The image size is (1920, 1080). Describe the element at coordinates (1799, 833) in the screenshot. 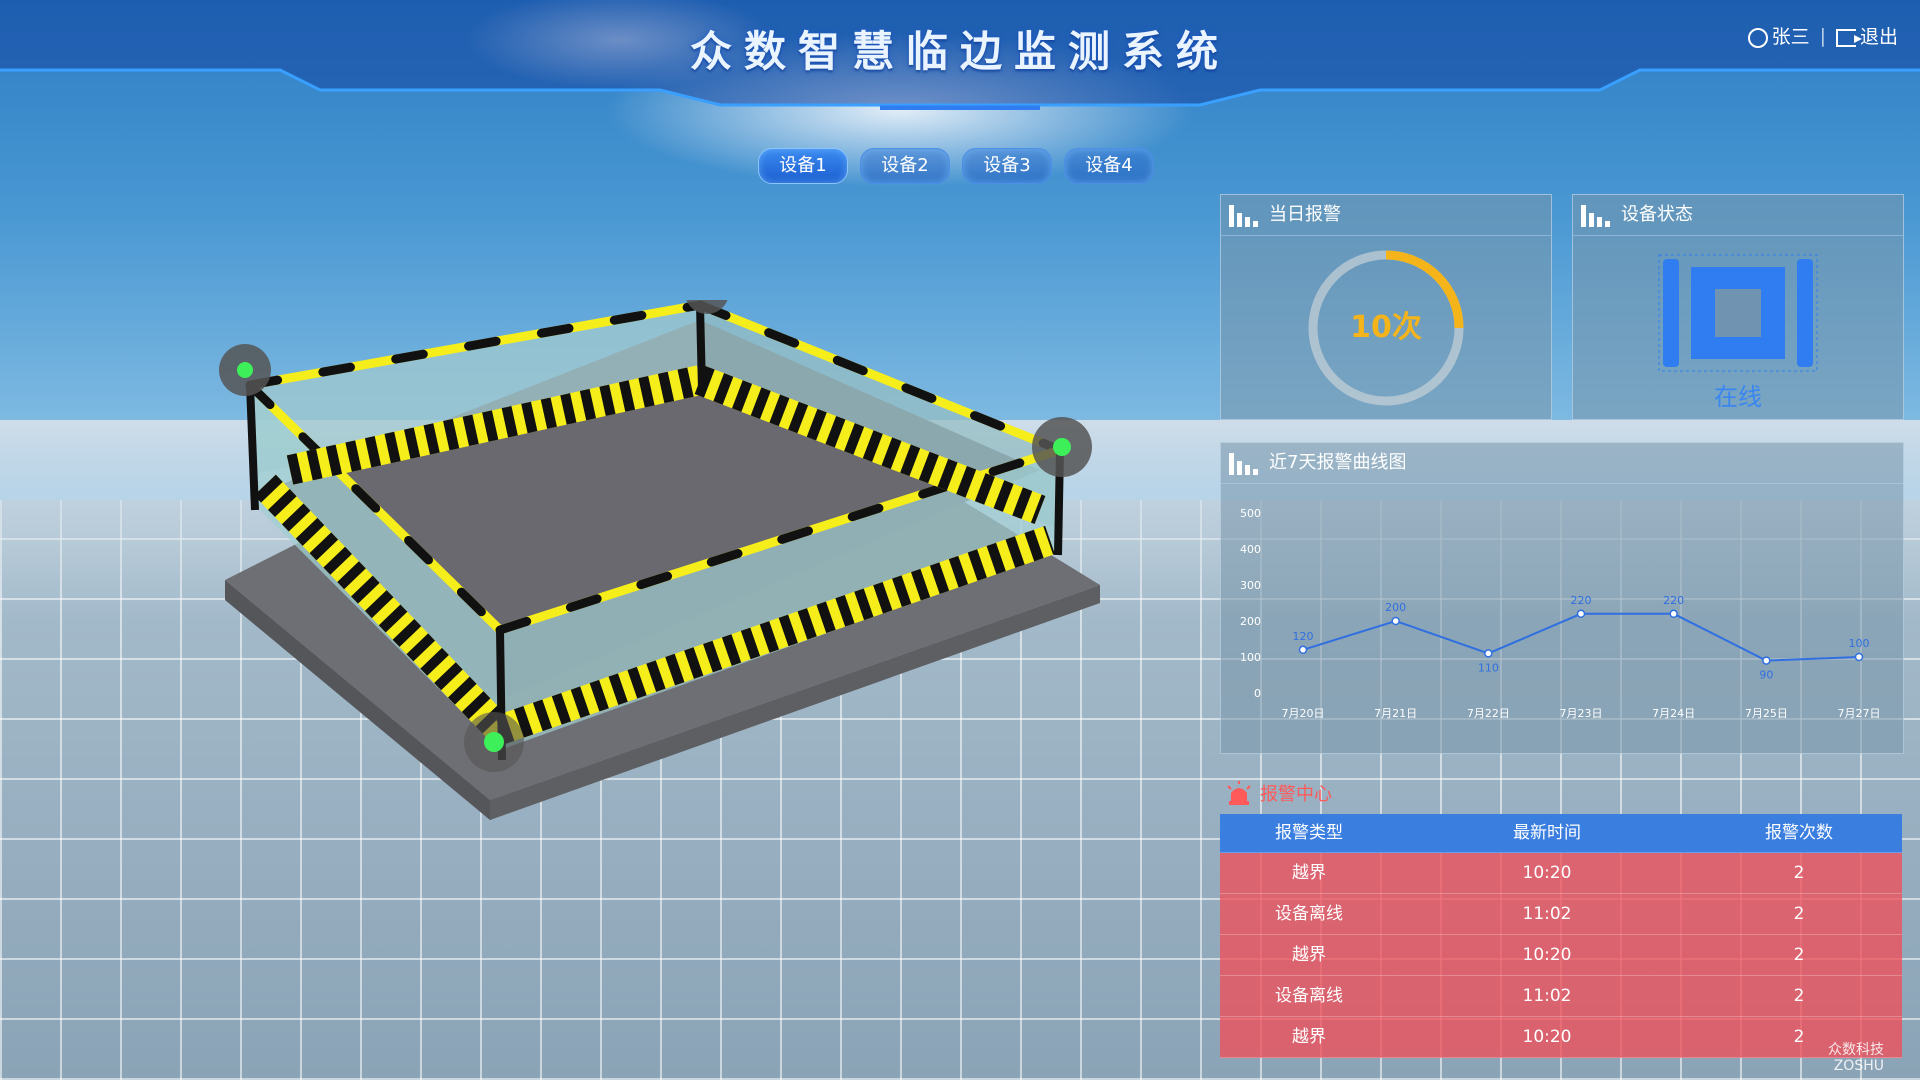

I see `column-header: 报警次数` at that location.